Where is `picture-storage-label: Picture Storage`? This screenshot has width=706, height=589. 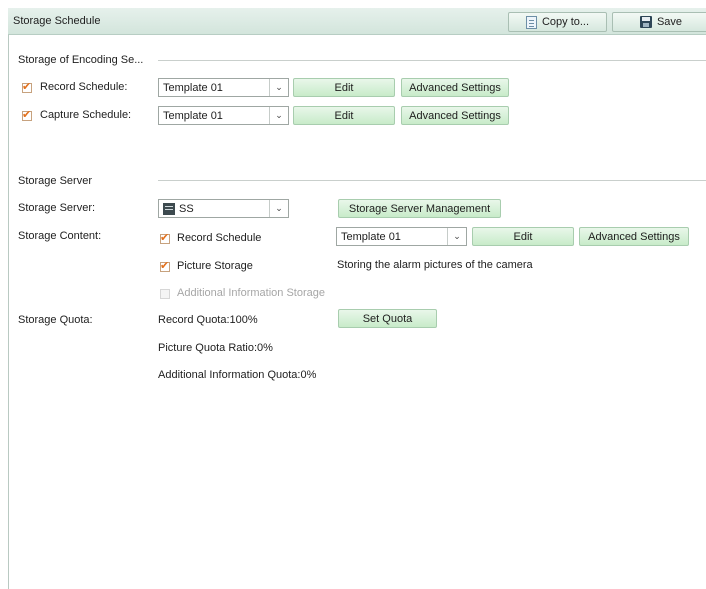
picture-storage-label: Picture Storage is located at coordinates (215, 266).